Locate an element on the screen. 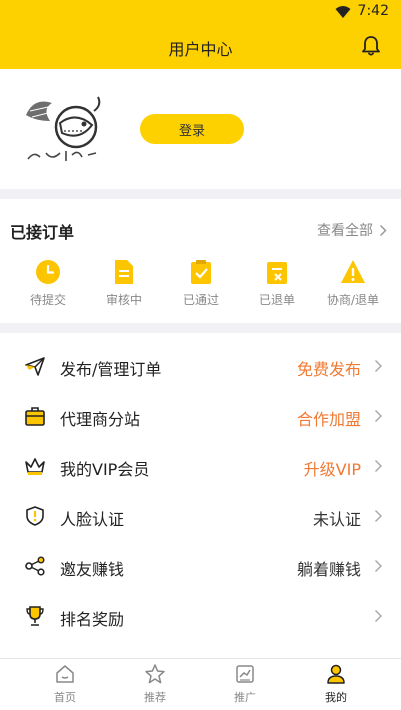 The height and width of the screenshot is (710, 401). tab-home: 首页 is located at coordinates (65, 686).